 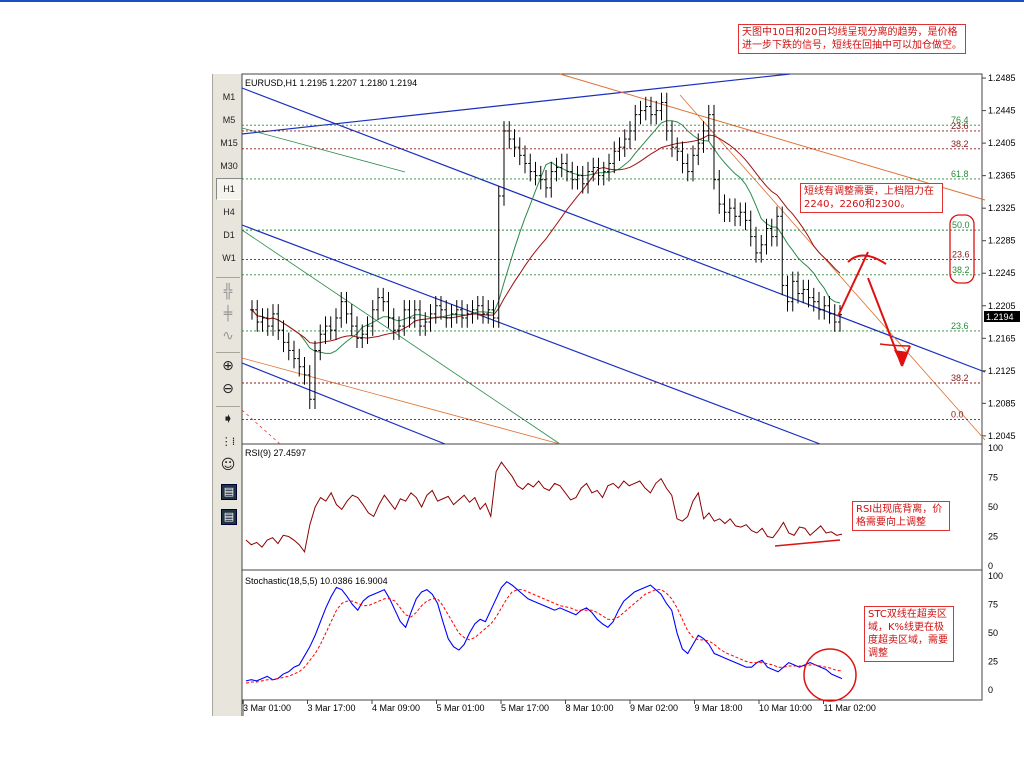 What do you see at coordinates (961, 225) in the screenshot?
I see `fib-level-label: 50.0` at bounding box center [961, 225].